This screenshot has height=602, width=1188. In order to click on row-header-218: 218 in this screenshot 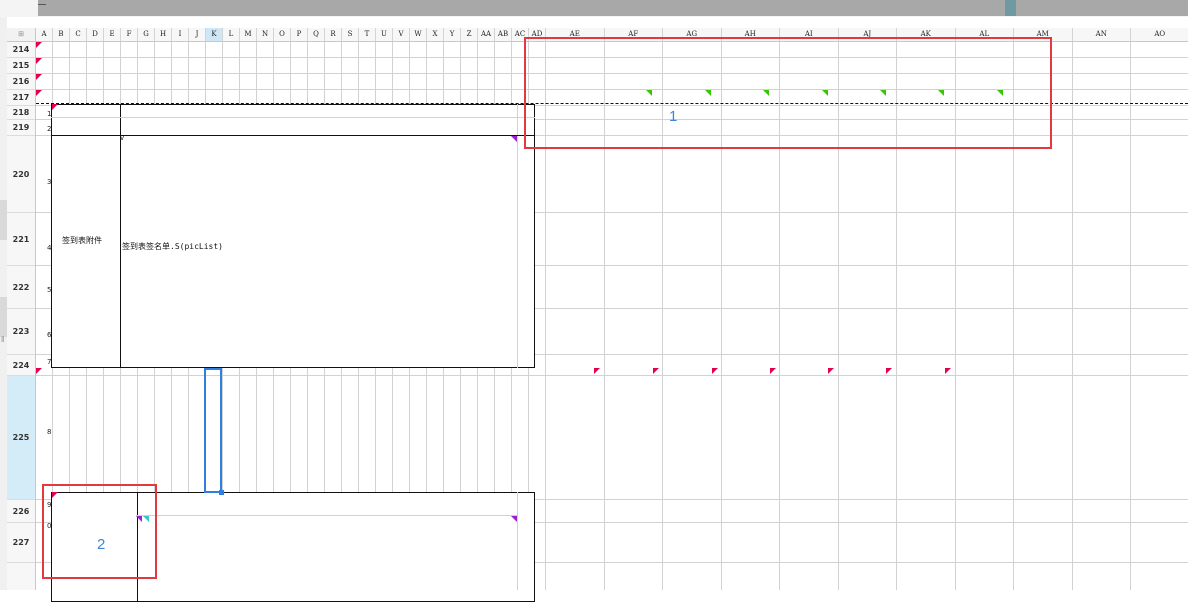, I will do `click(21, 113)`.